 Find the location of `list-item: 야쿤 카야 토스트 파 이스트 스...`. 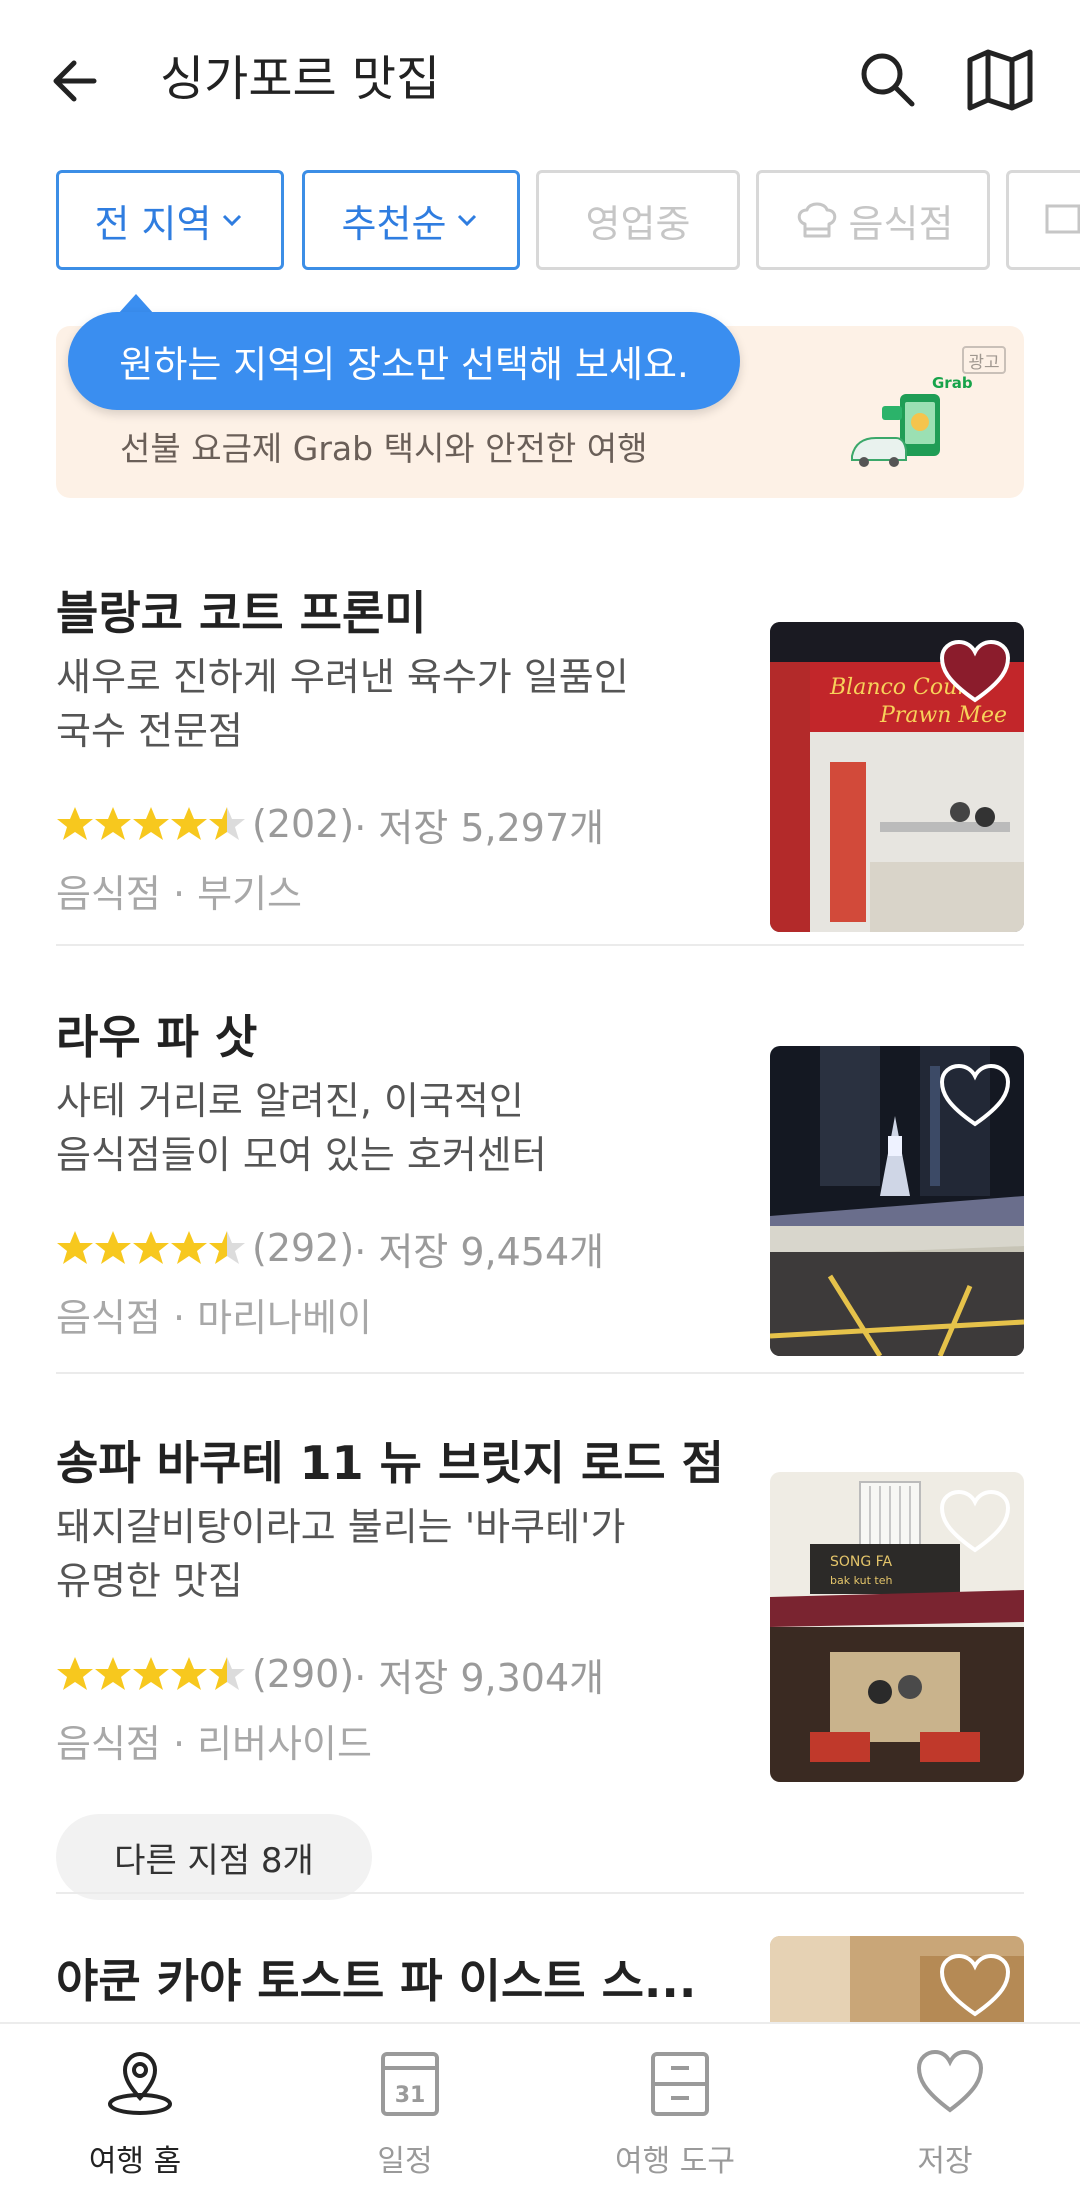

list-item: 야쿤 카야 토스트 파 이스트 스... is located at coordinates (540, 1982).